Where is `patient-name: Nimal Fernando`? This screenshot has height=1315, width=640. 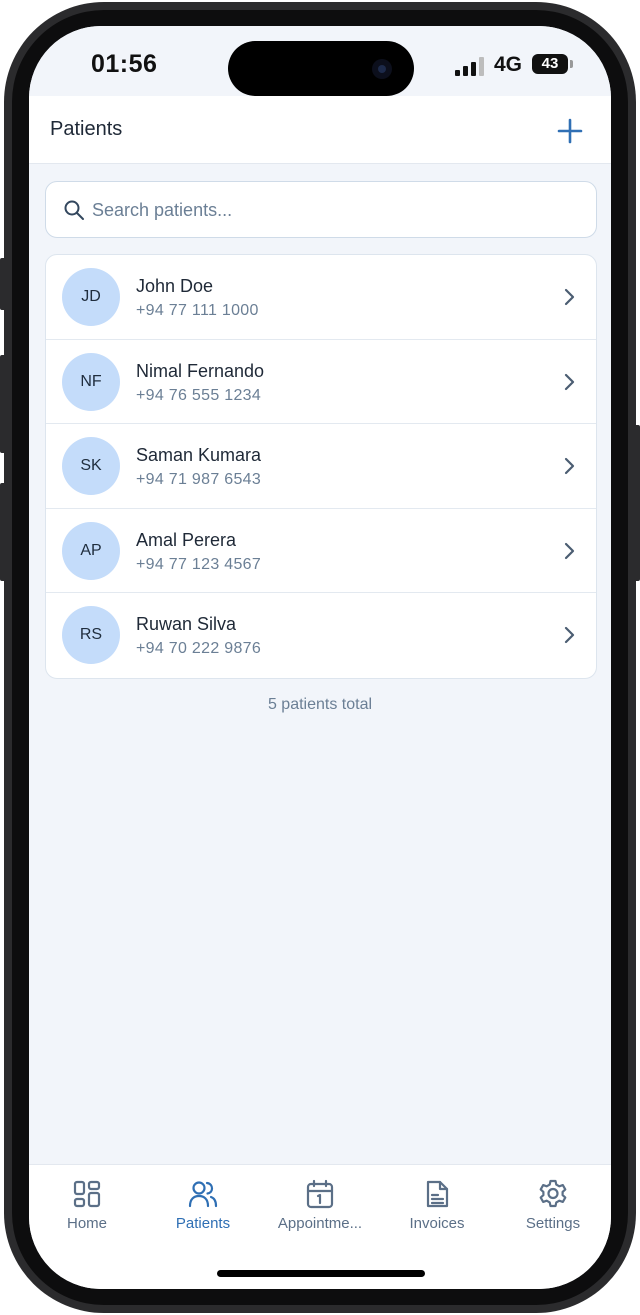
patient-name: Nimal Fernando is located at coordinates (200, 370).